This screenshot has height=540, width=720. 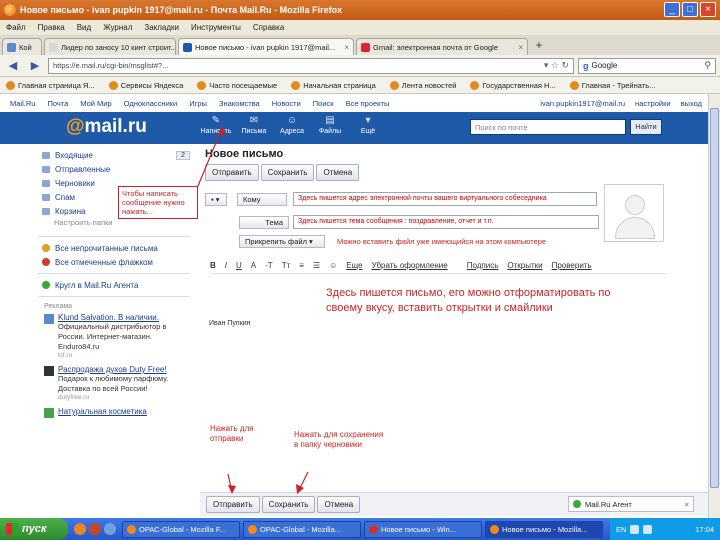 I want to click on to-type-select: ▪ ▾, so click(x=216, y=199).